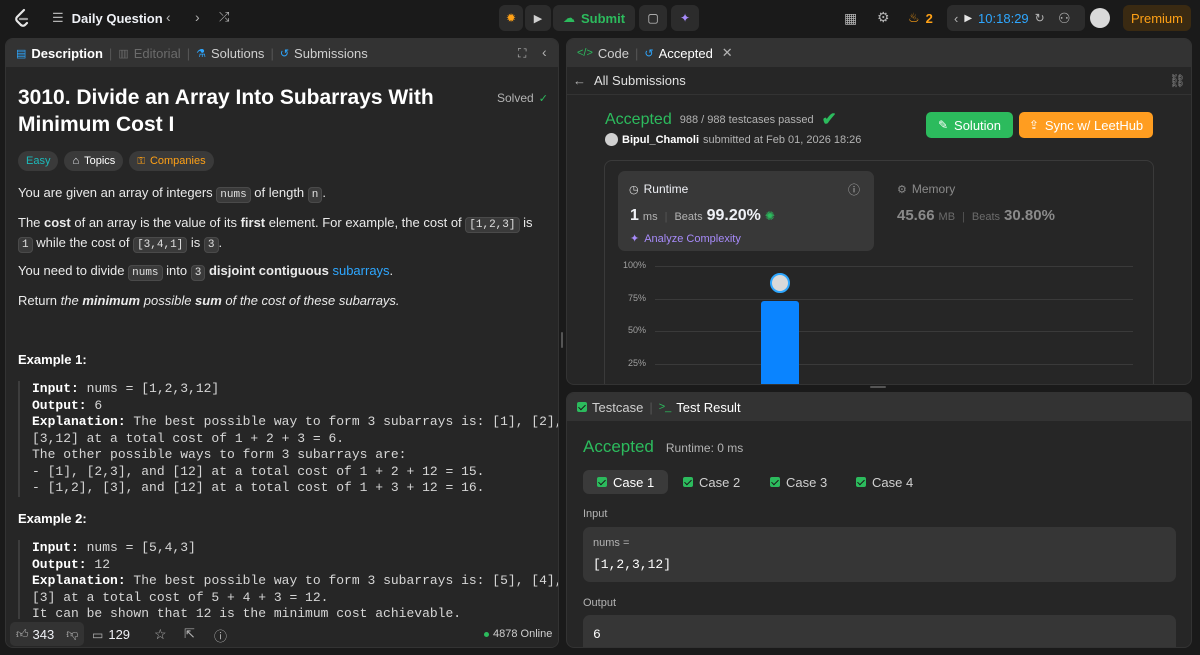  I want to click on debug-button: ✹, so click(511, 18).